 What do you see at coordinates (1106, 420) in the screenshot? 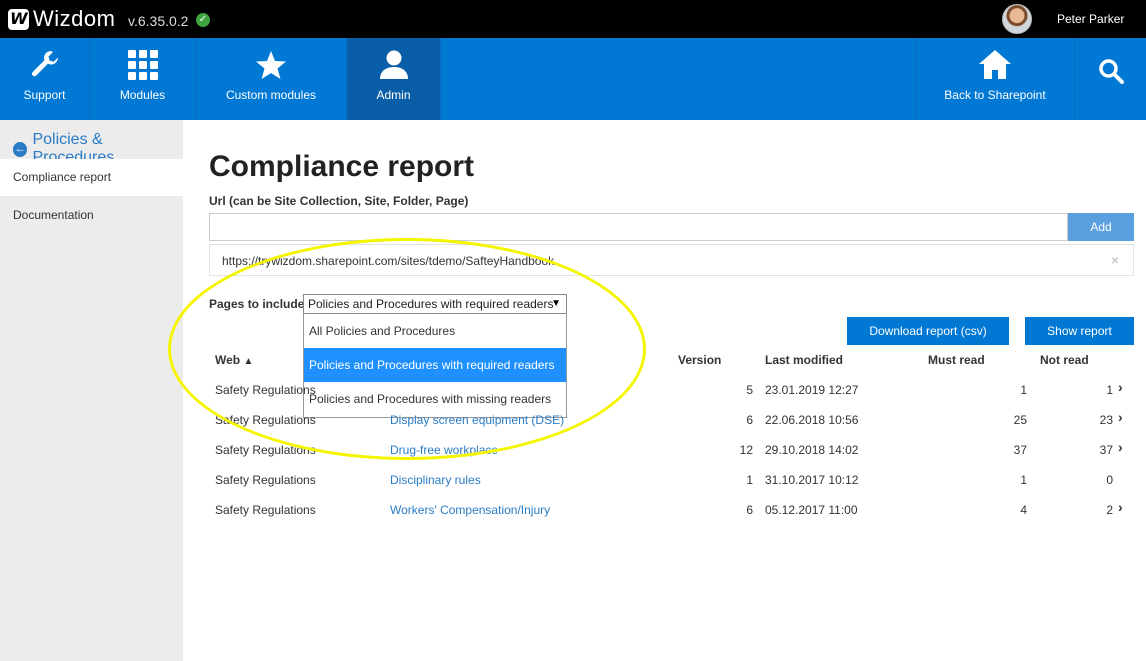
I see `row-not-read: 23` at bounding box center [1106, 420].